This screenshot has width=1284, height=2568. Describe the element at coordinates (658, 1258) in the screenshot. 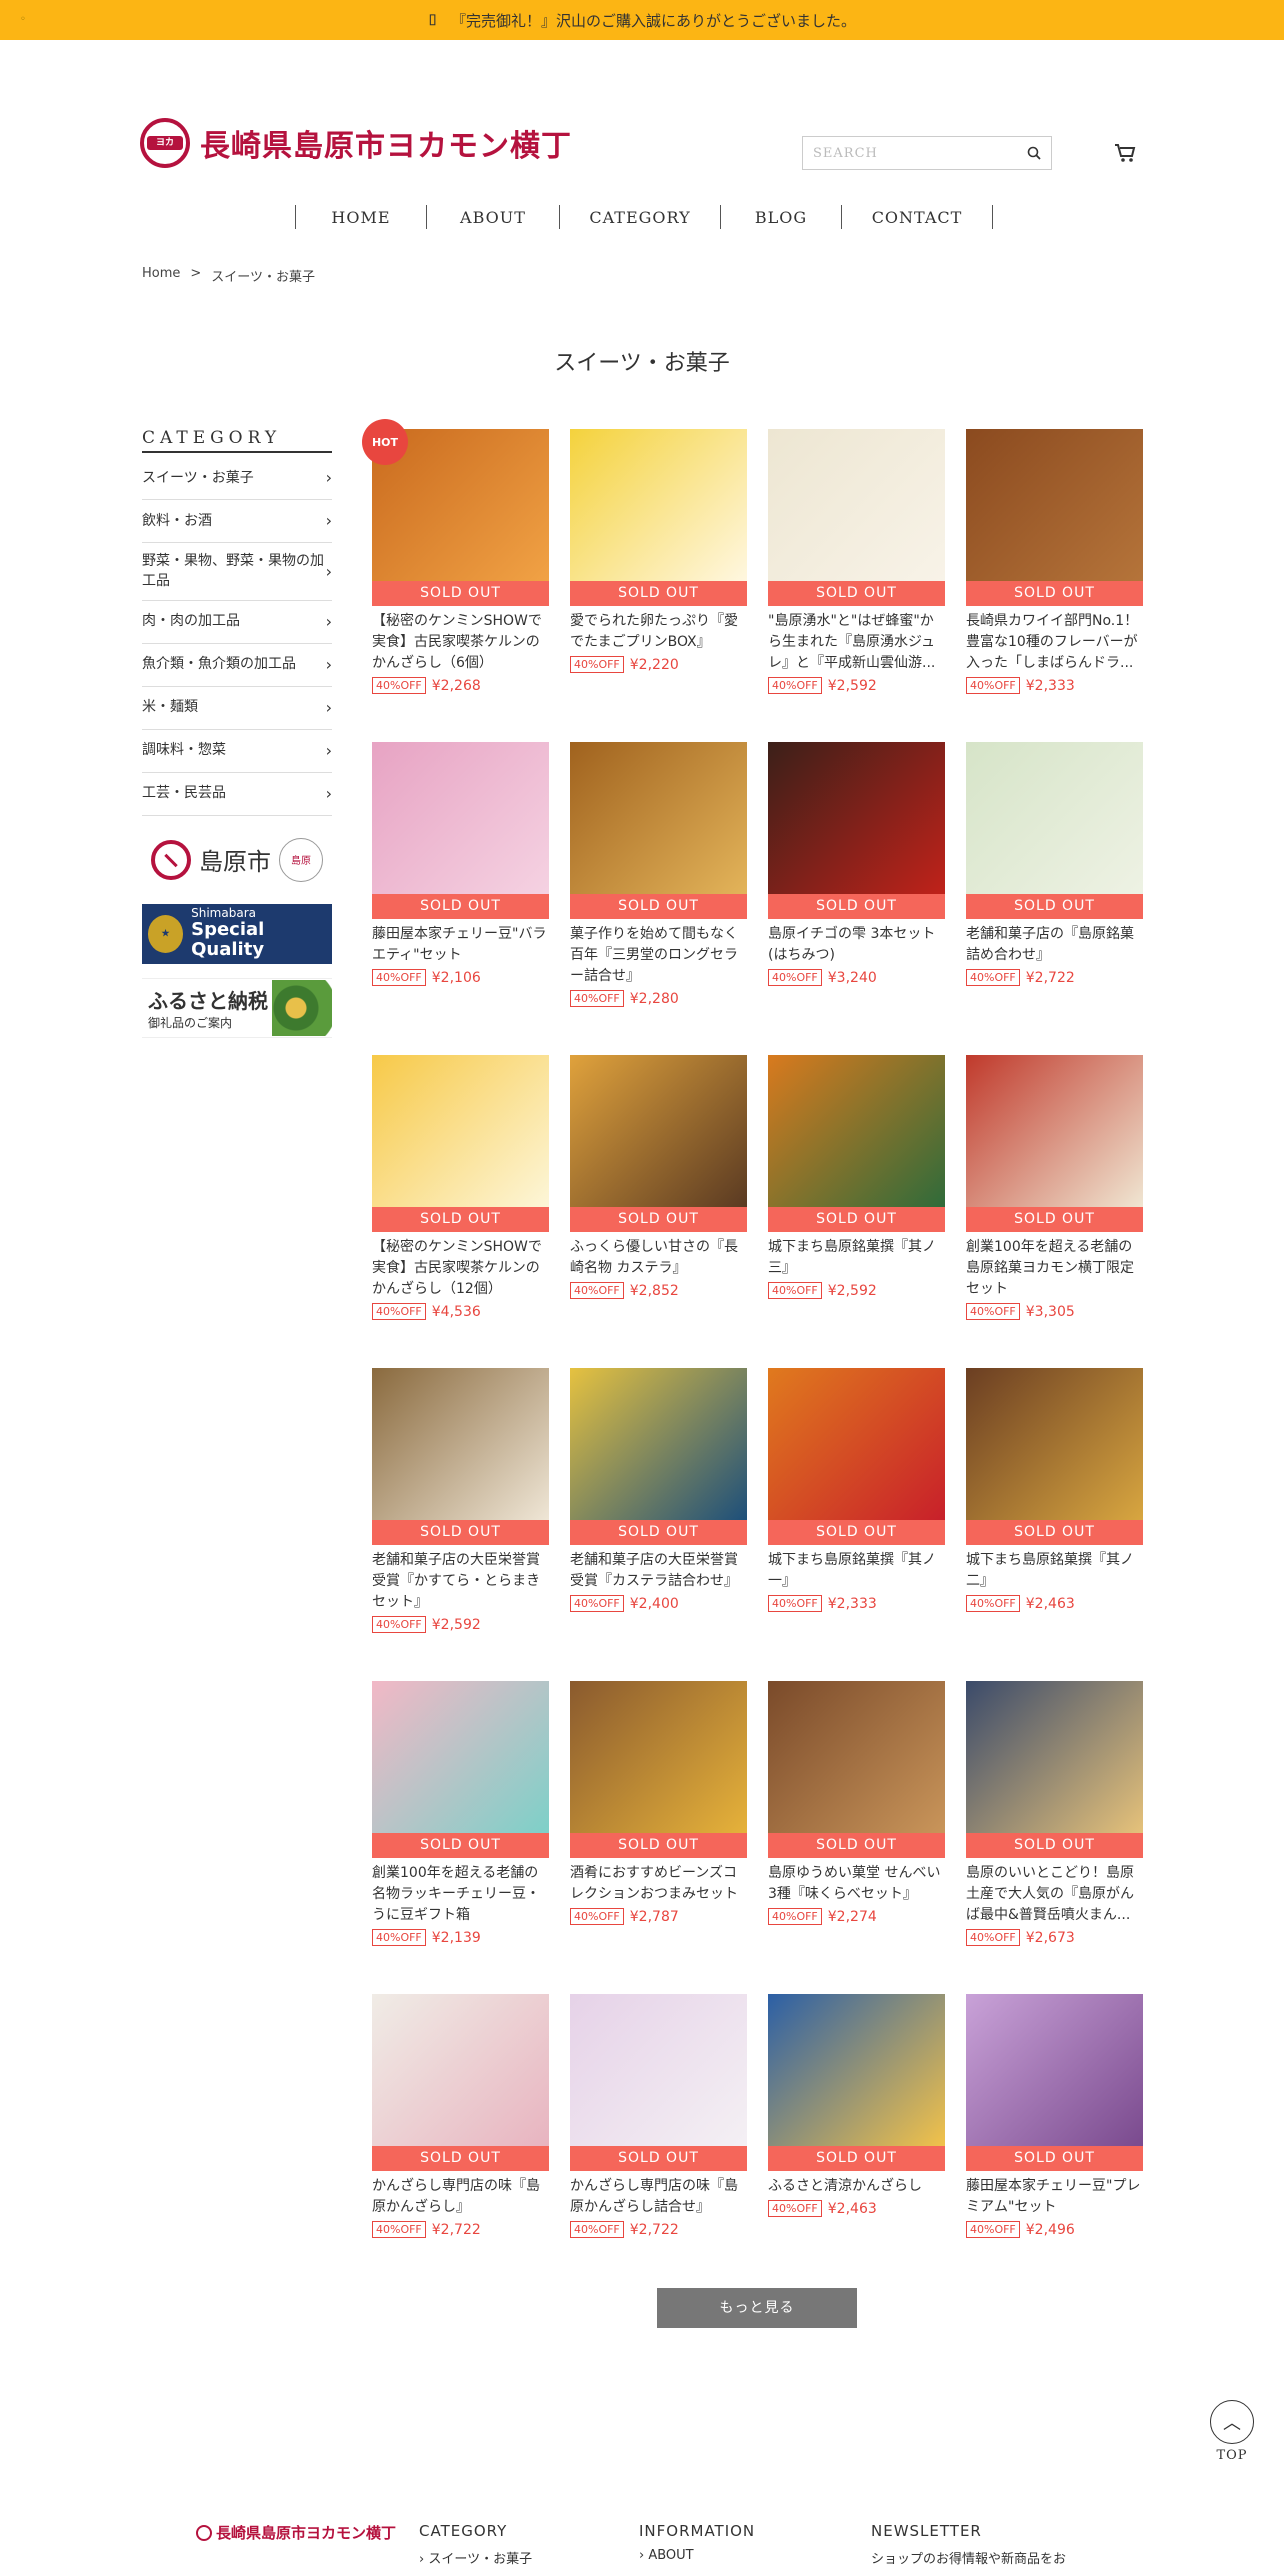

I see `product-name: ふっくら優しい甘さの『長崎名物 カステラ』` at that location.